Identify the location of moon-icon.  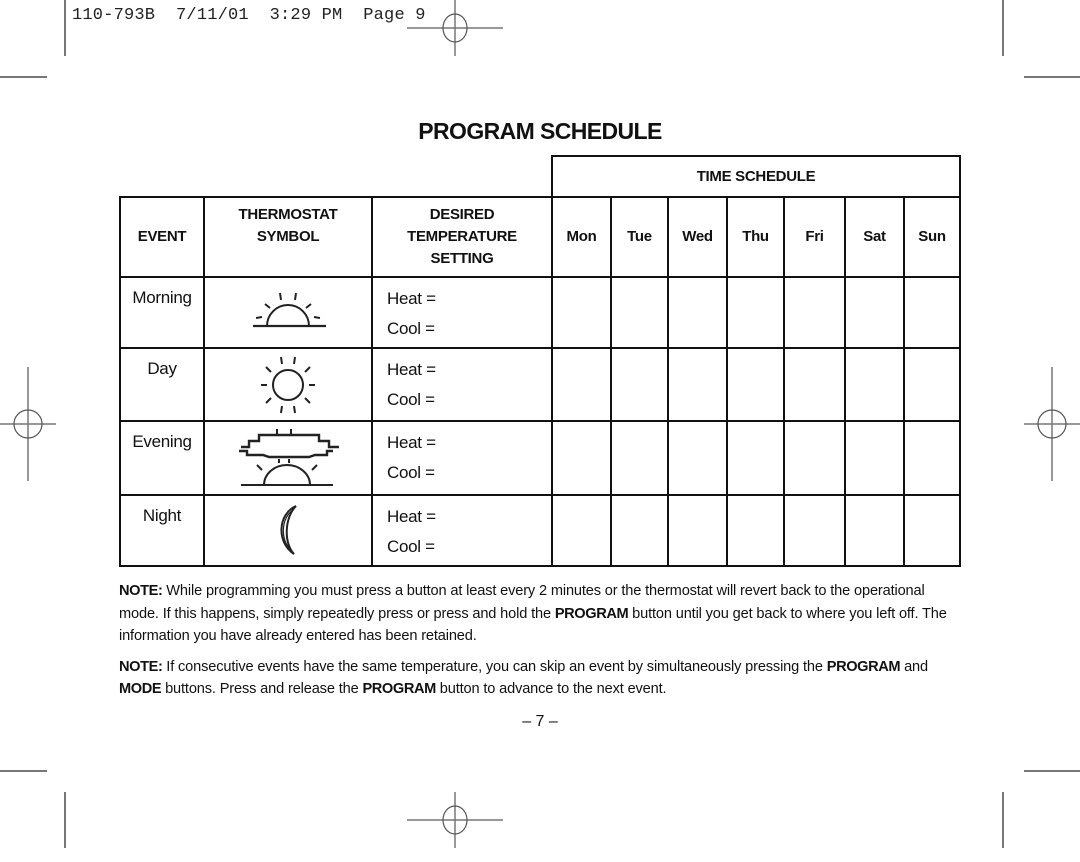
(288, 530).